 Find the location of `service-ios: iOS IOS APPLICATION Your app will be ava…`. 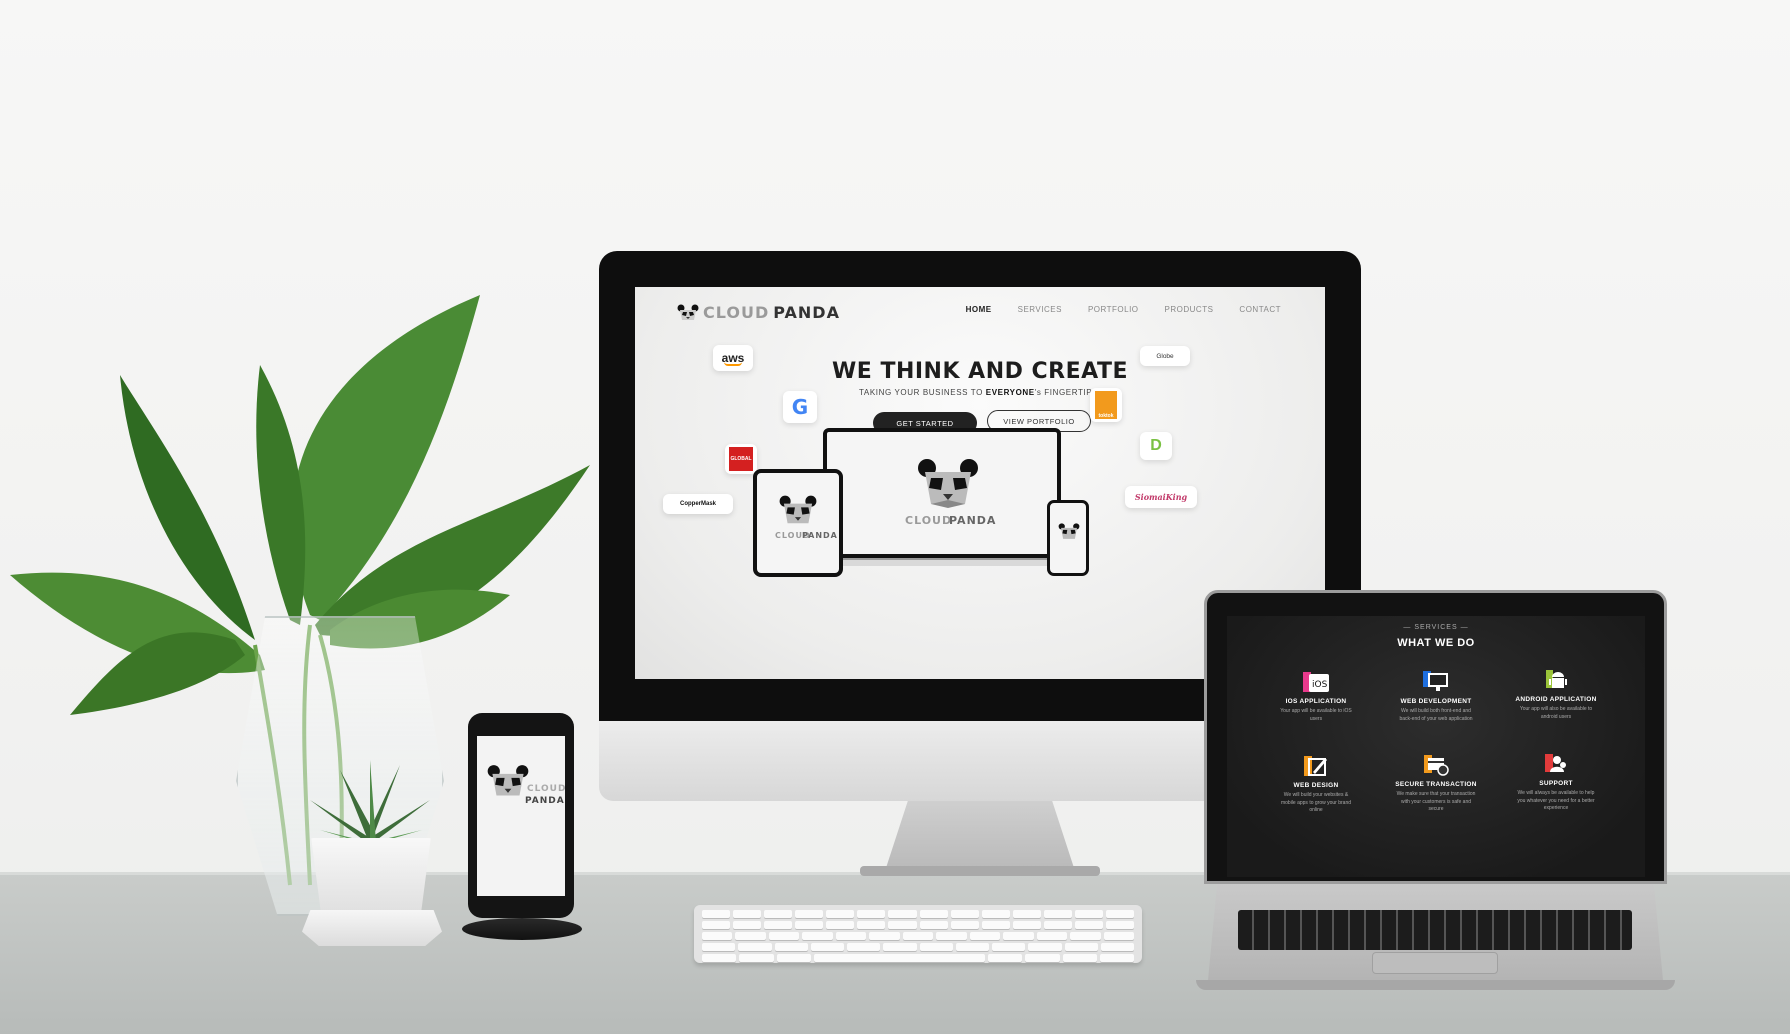

service-ios: iOS IOS APPLICATION Your app will be ava… is located at coordinates (1316, 696).